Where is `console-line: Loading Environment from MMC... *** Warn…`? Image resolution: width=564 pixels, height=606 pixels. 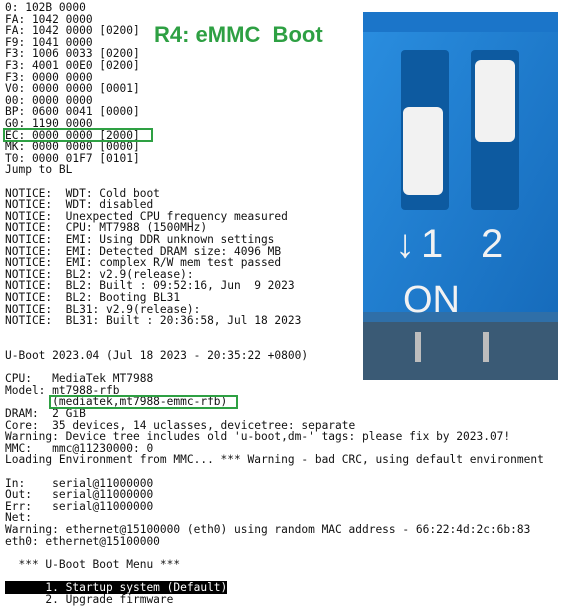 console-line: Loading Environment from MMC... *** Warn… is located at coordinates (274, 460).